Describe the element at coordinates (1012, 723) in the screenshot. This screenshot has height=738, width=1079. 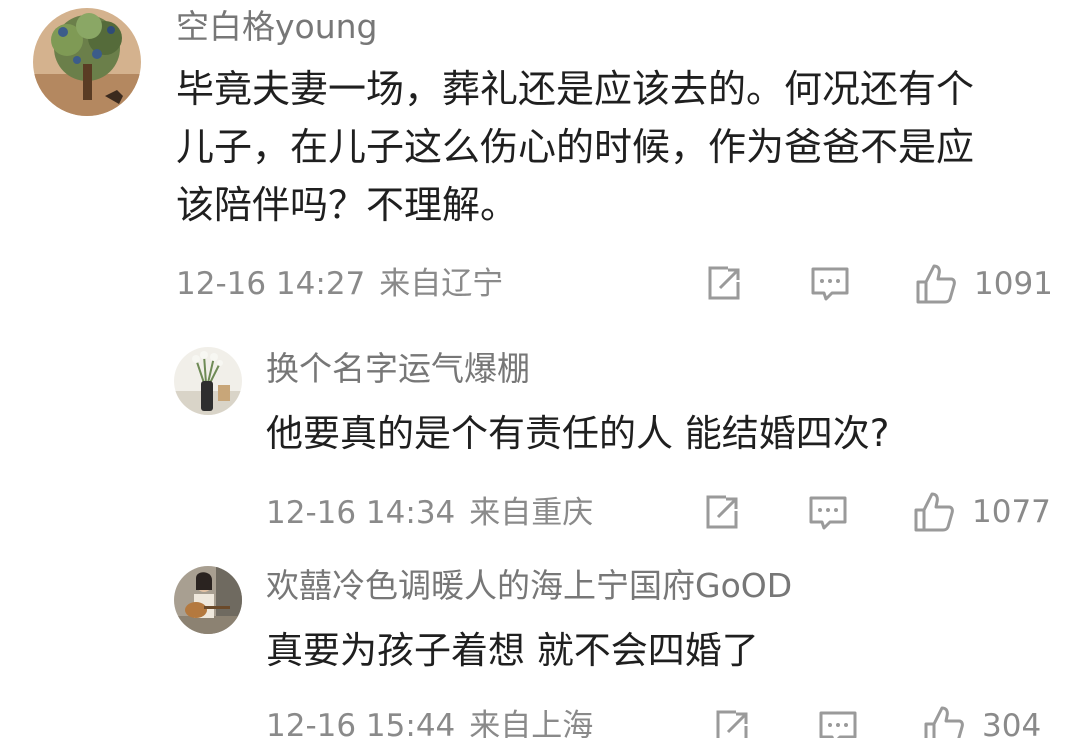
I see `like-count: 304` at that location.